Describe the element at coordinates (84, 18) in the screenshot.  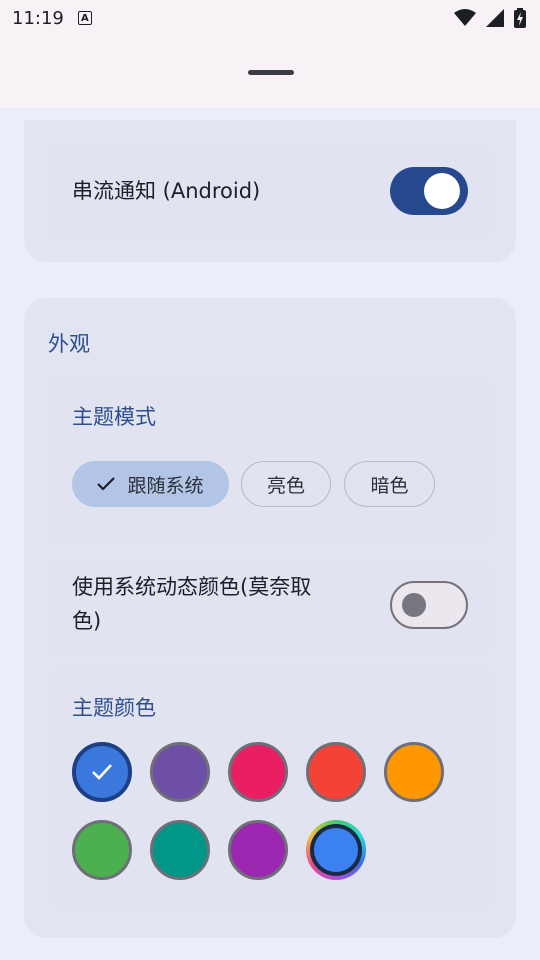
I see `notification-icon: A` at that location.